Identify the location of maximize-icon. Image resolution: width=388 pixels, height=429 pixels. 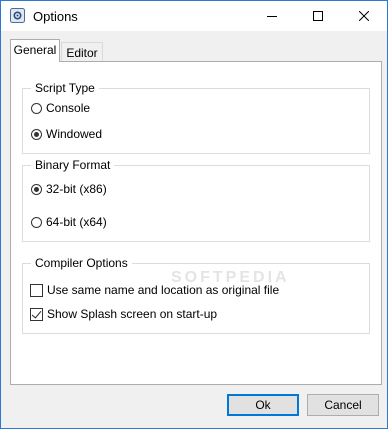
(318, 16).